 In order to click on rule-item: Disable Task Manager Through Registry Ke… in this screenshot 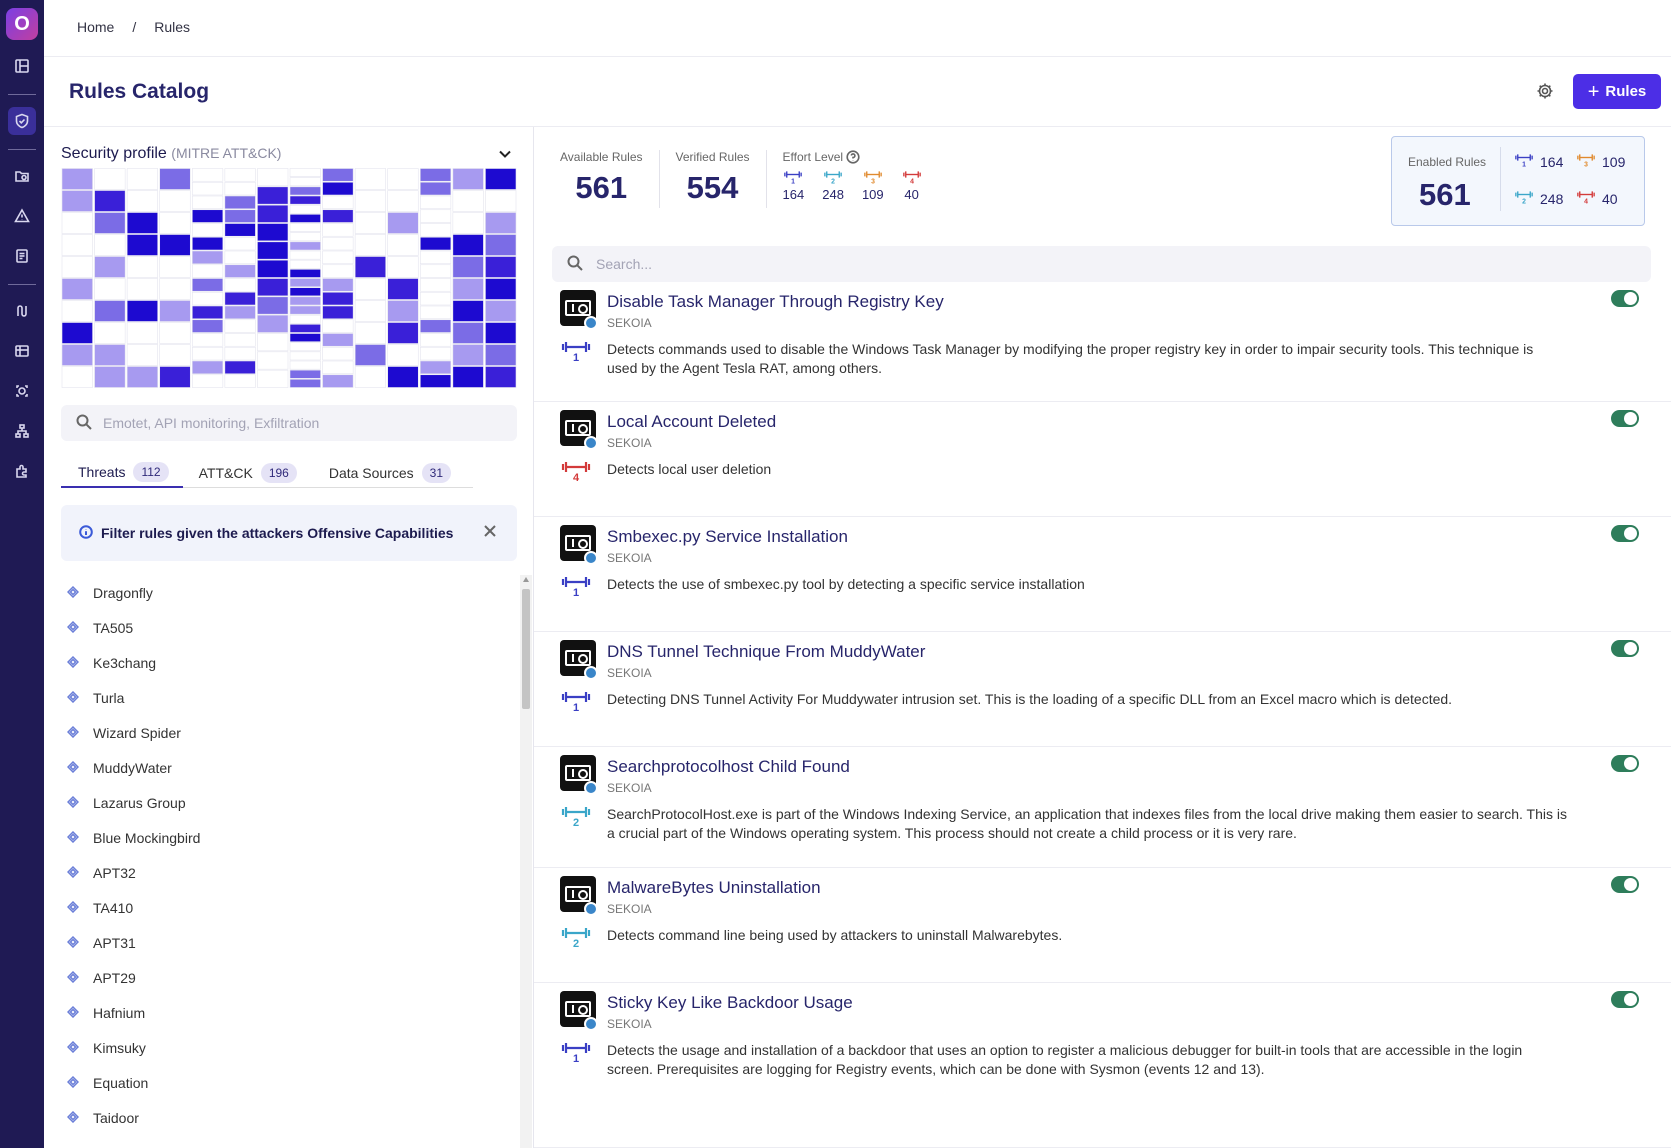, I will do `click(1102, 342)`.